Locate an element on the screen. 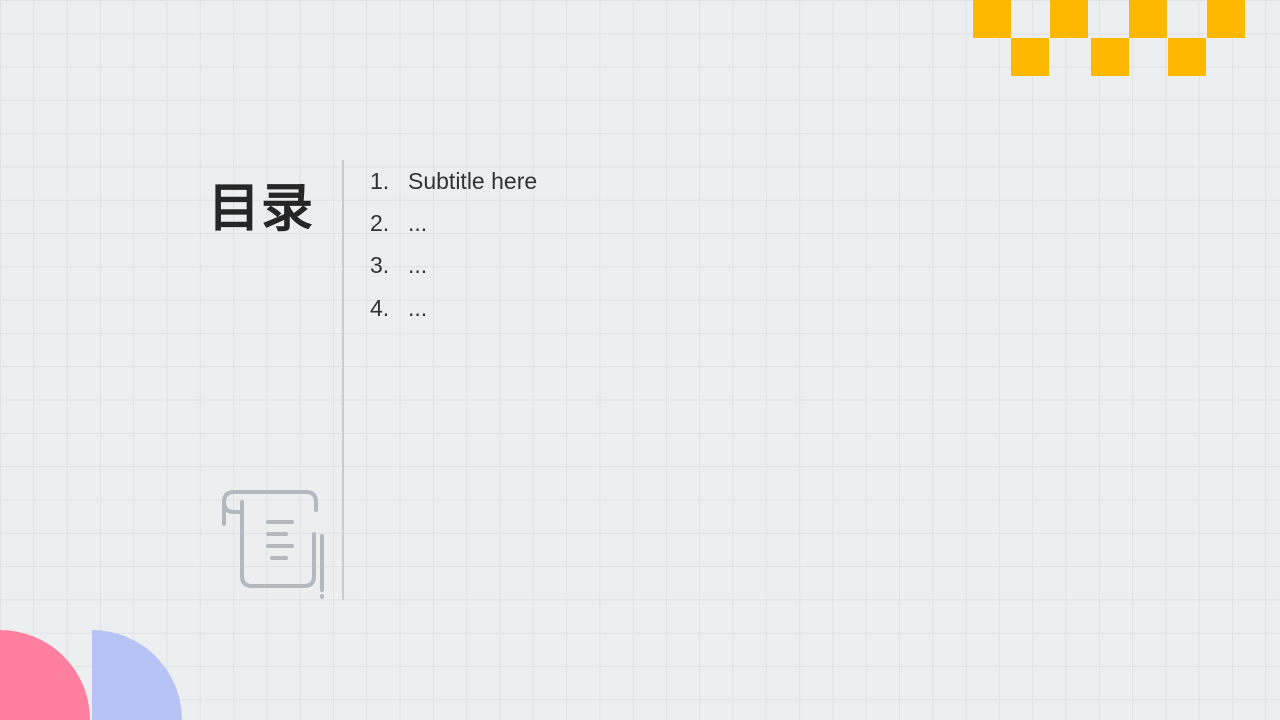 This screenshot has height=720, width=1280. toc-item-number: 4. is located at coordinates (380, 307).